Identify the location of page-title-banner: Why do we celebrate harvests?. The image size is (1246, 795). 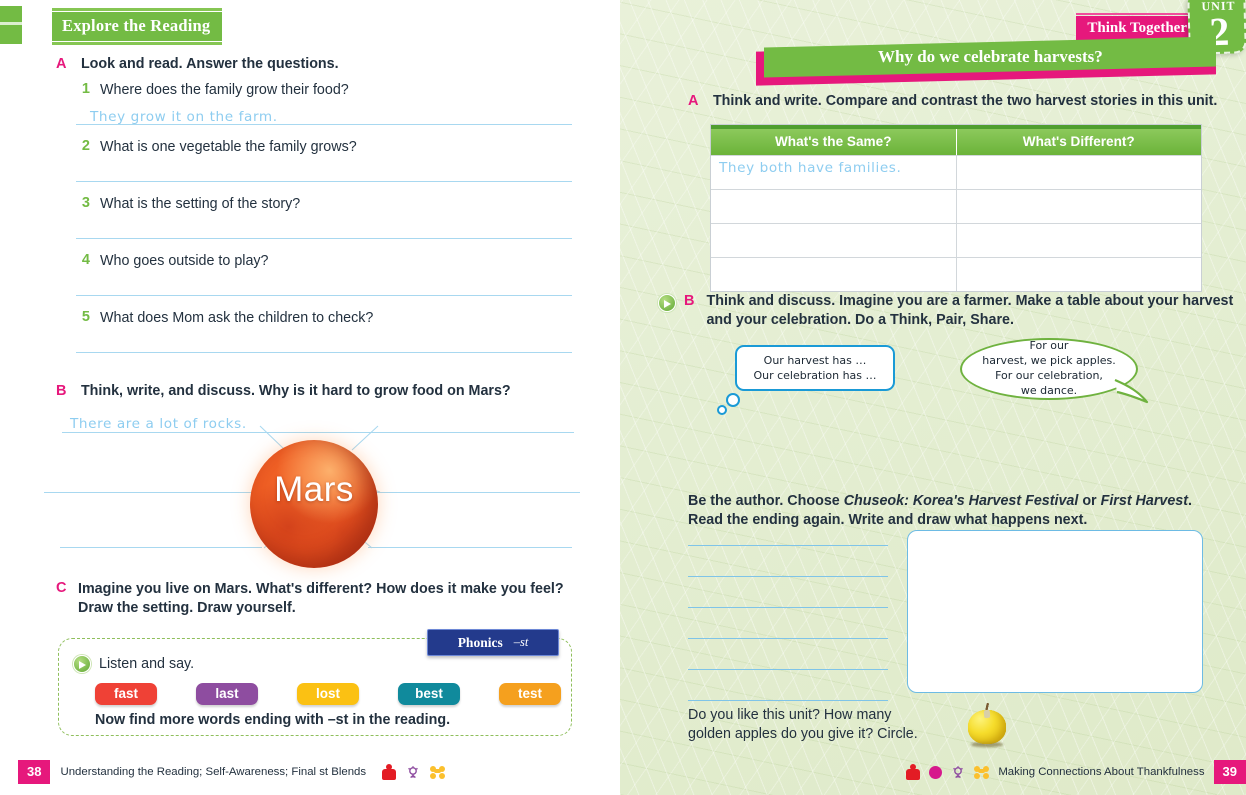
(986, 61).